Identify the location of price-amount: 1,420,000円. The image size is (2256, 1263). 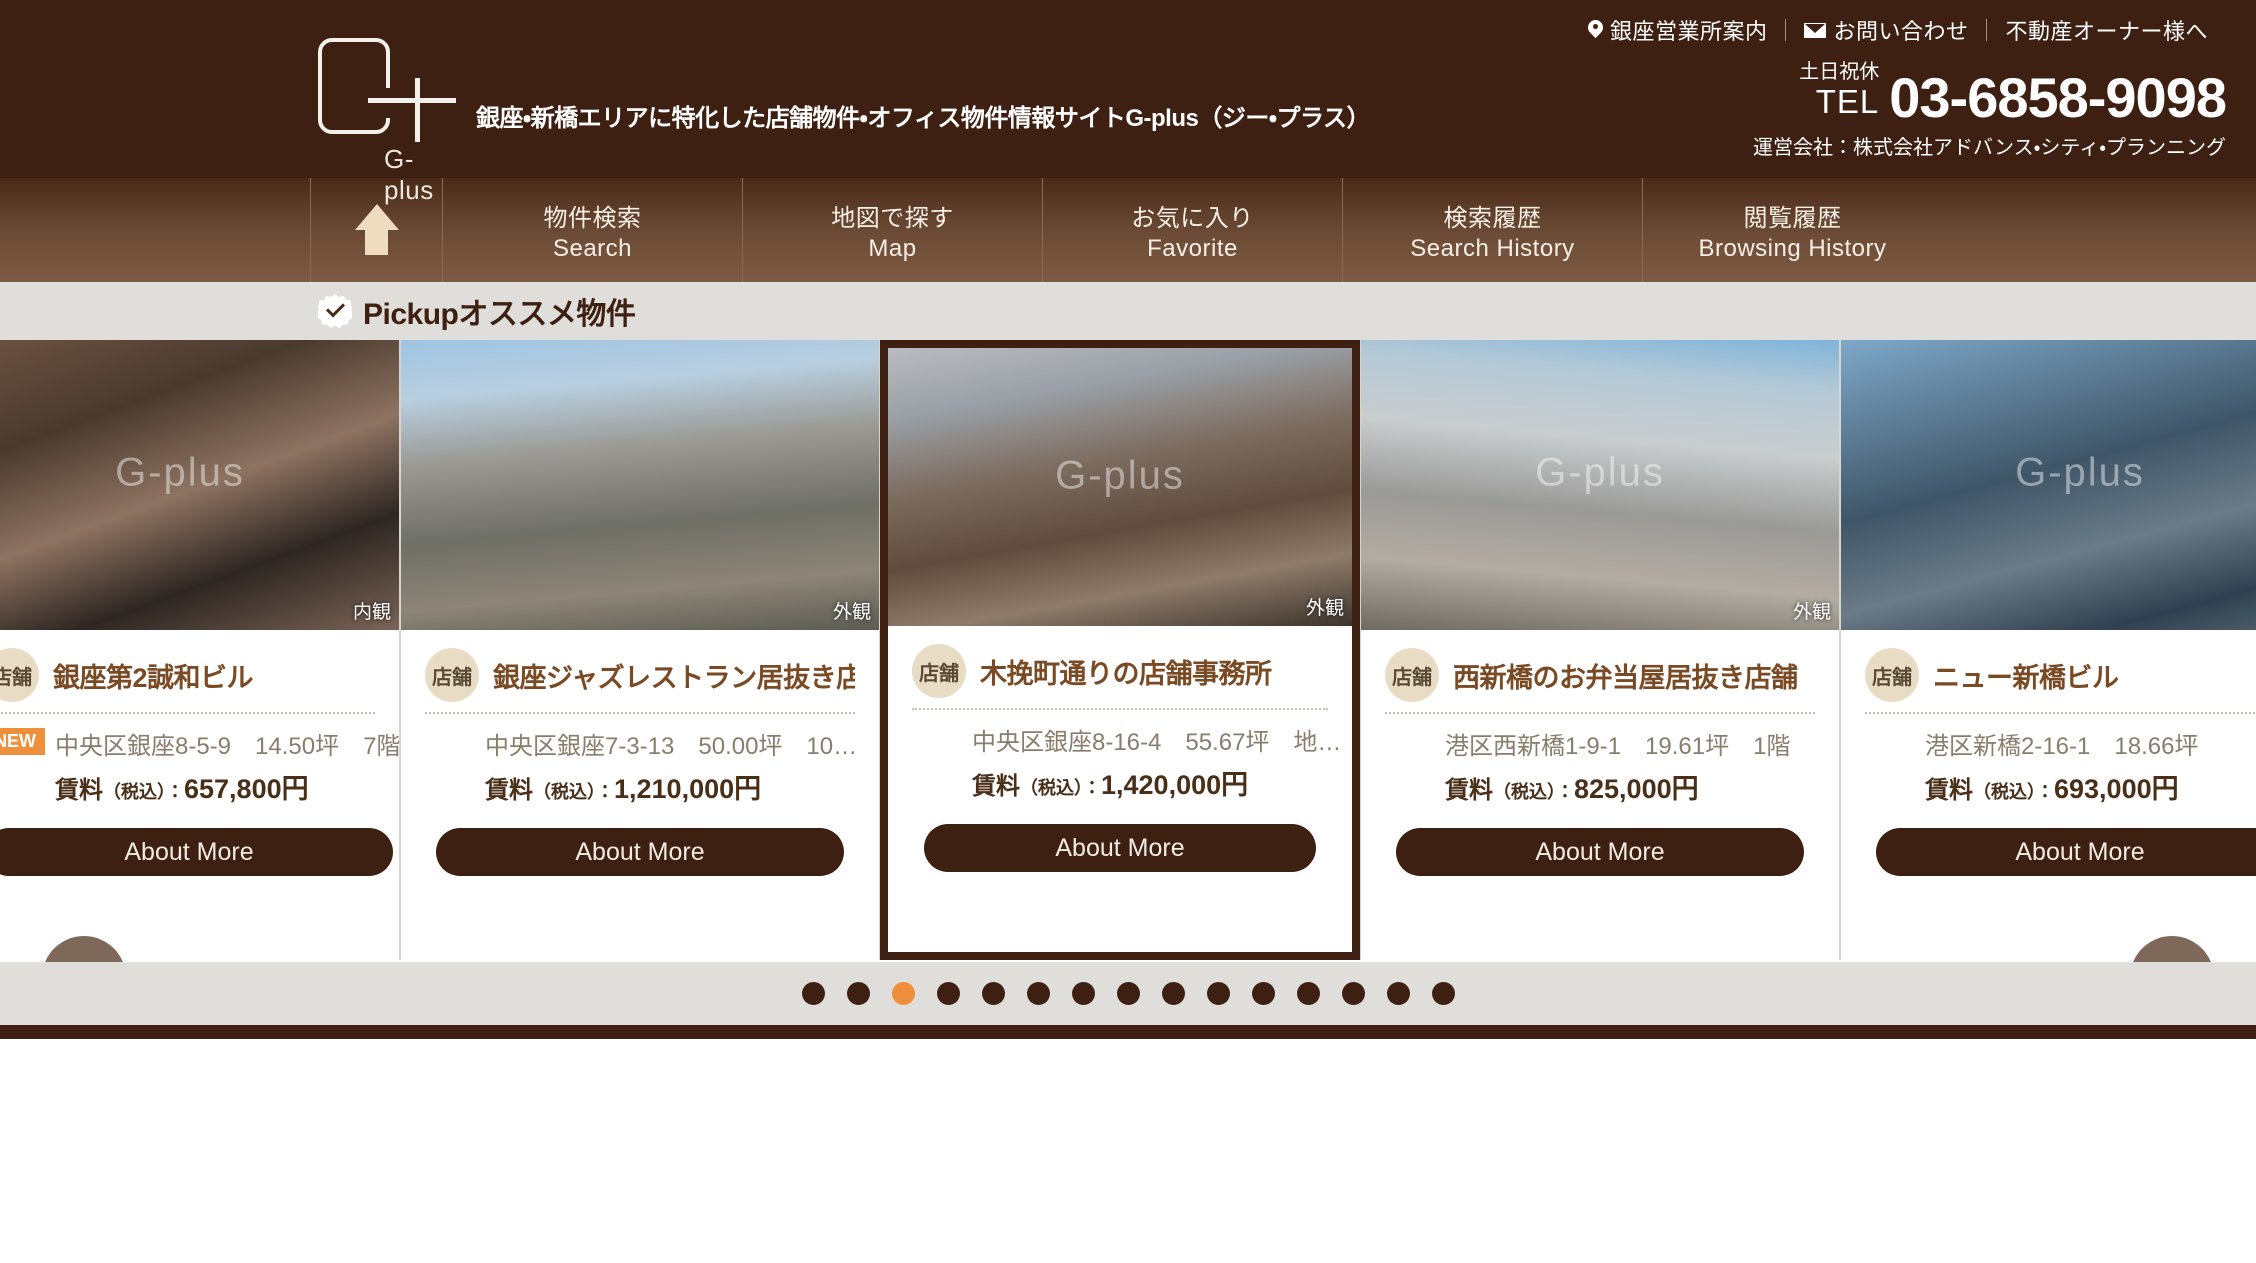
(1175, 785).